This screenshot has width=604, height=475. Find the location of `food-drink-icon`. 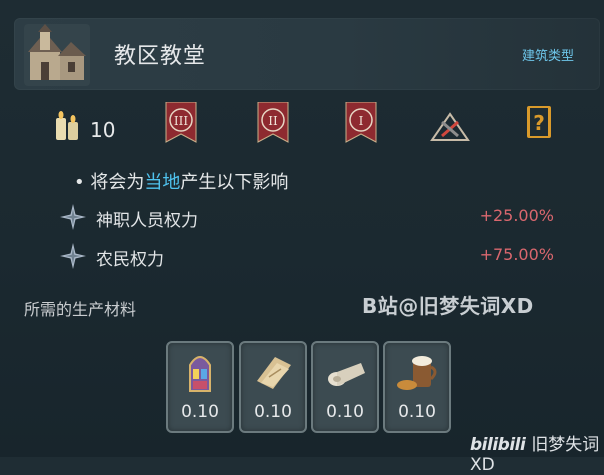

food-drink-icon is located at coordinates (417, 372).